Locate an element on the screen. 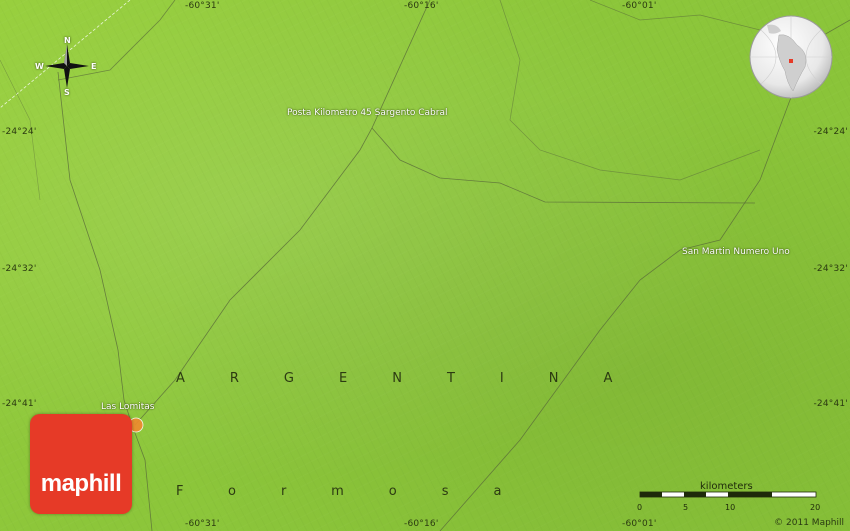  latitude-label-left: -24°41' is located at coordinates (19, 404).